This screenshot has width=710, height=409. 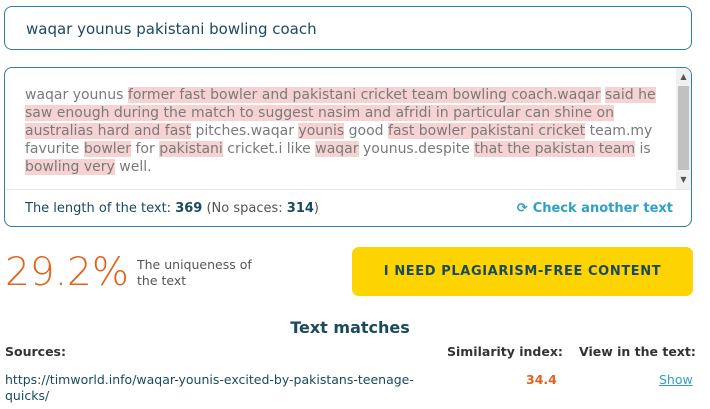 I want to click on matched-text-fragment: waqar, so click(x=337, y=149).